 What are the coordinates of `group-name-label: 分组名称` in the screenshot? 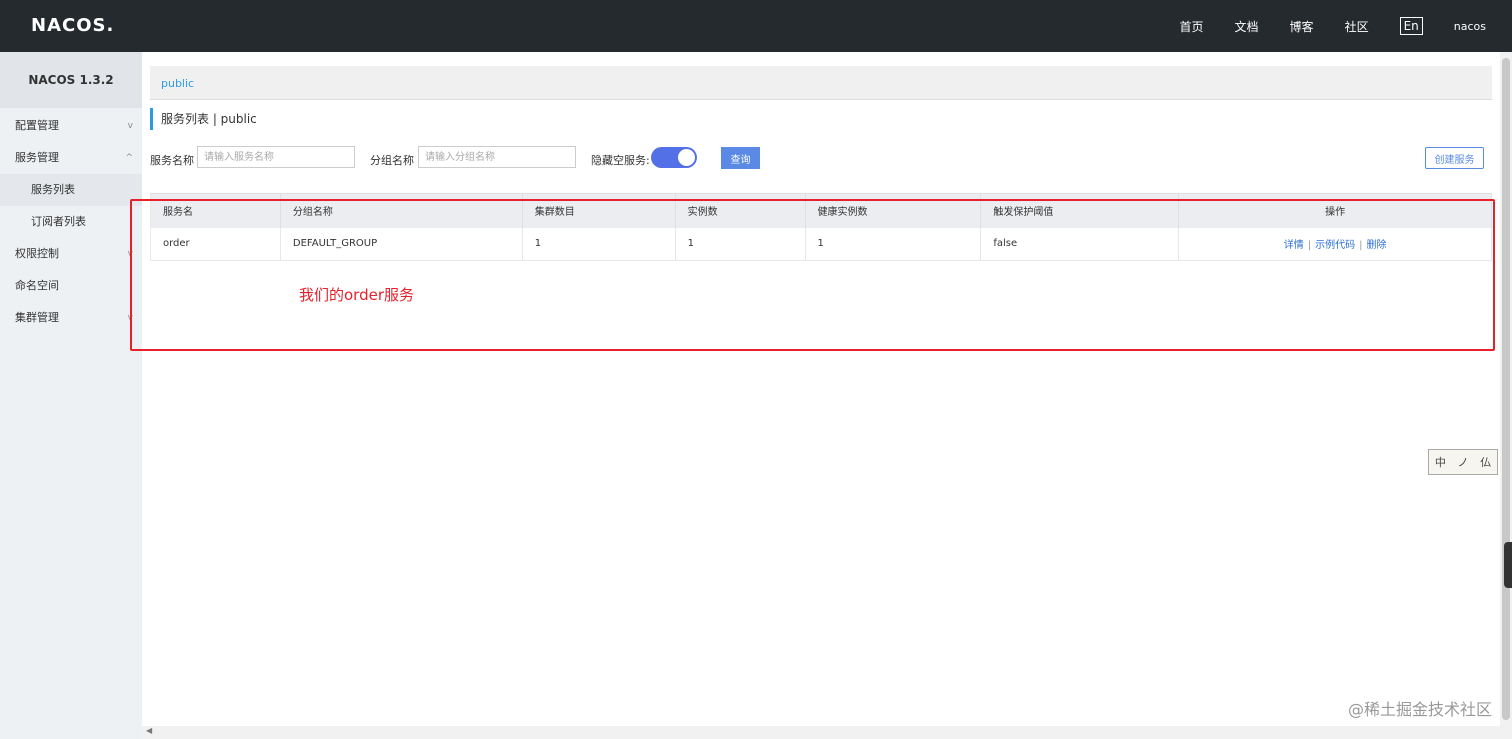 It's located at (392, 160).